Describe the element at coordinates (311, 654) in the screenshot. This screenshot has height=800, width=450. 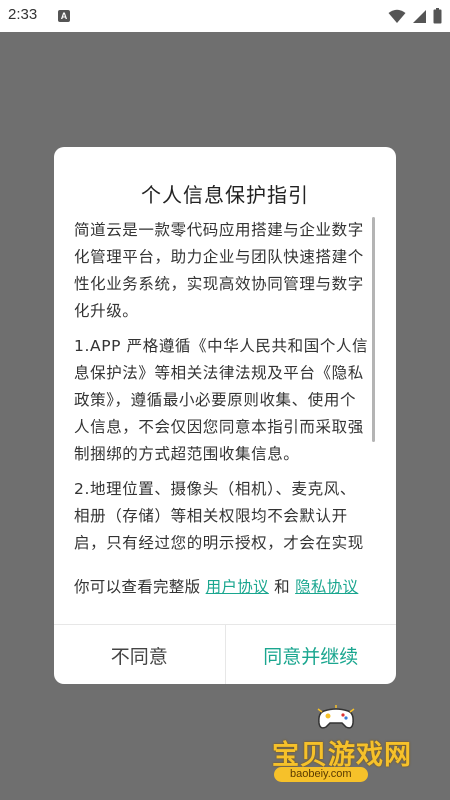
I see `agree-continue-button: 同意并继续` at that location.